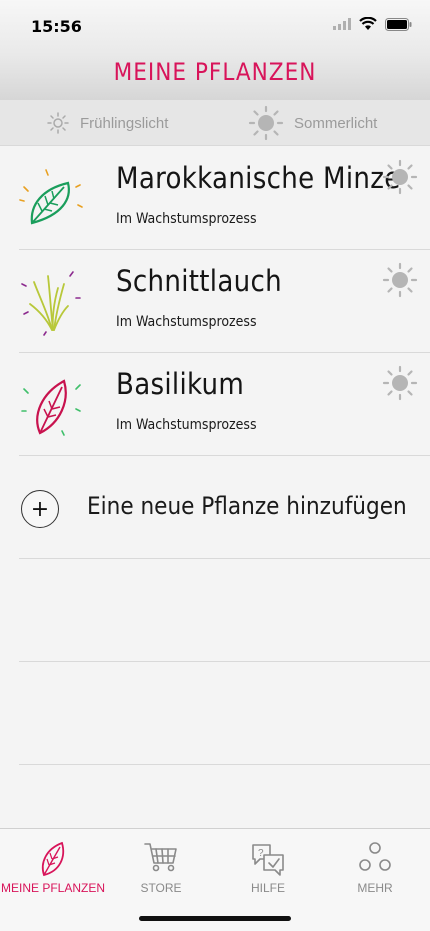  I want to click on plant-row-chives: Schnittlauch Im Wachstumsprozess, so click(215, 301).